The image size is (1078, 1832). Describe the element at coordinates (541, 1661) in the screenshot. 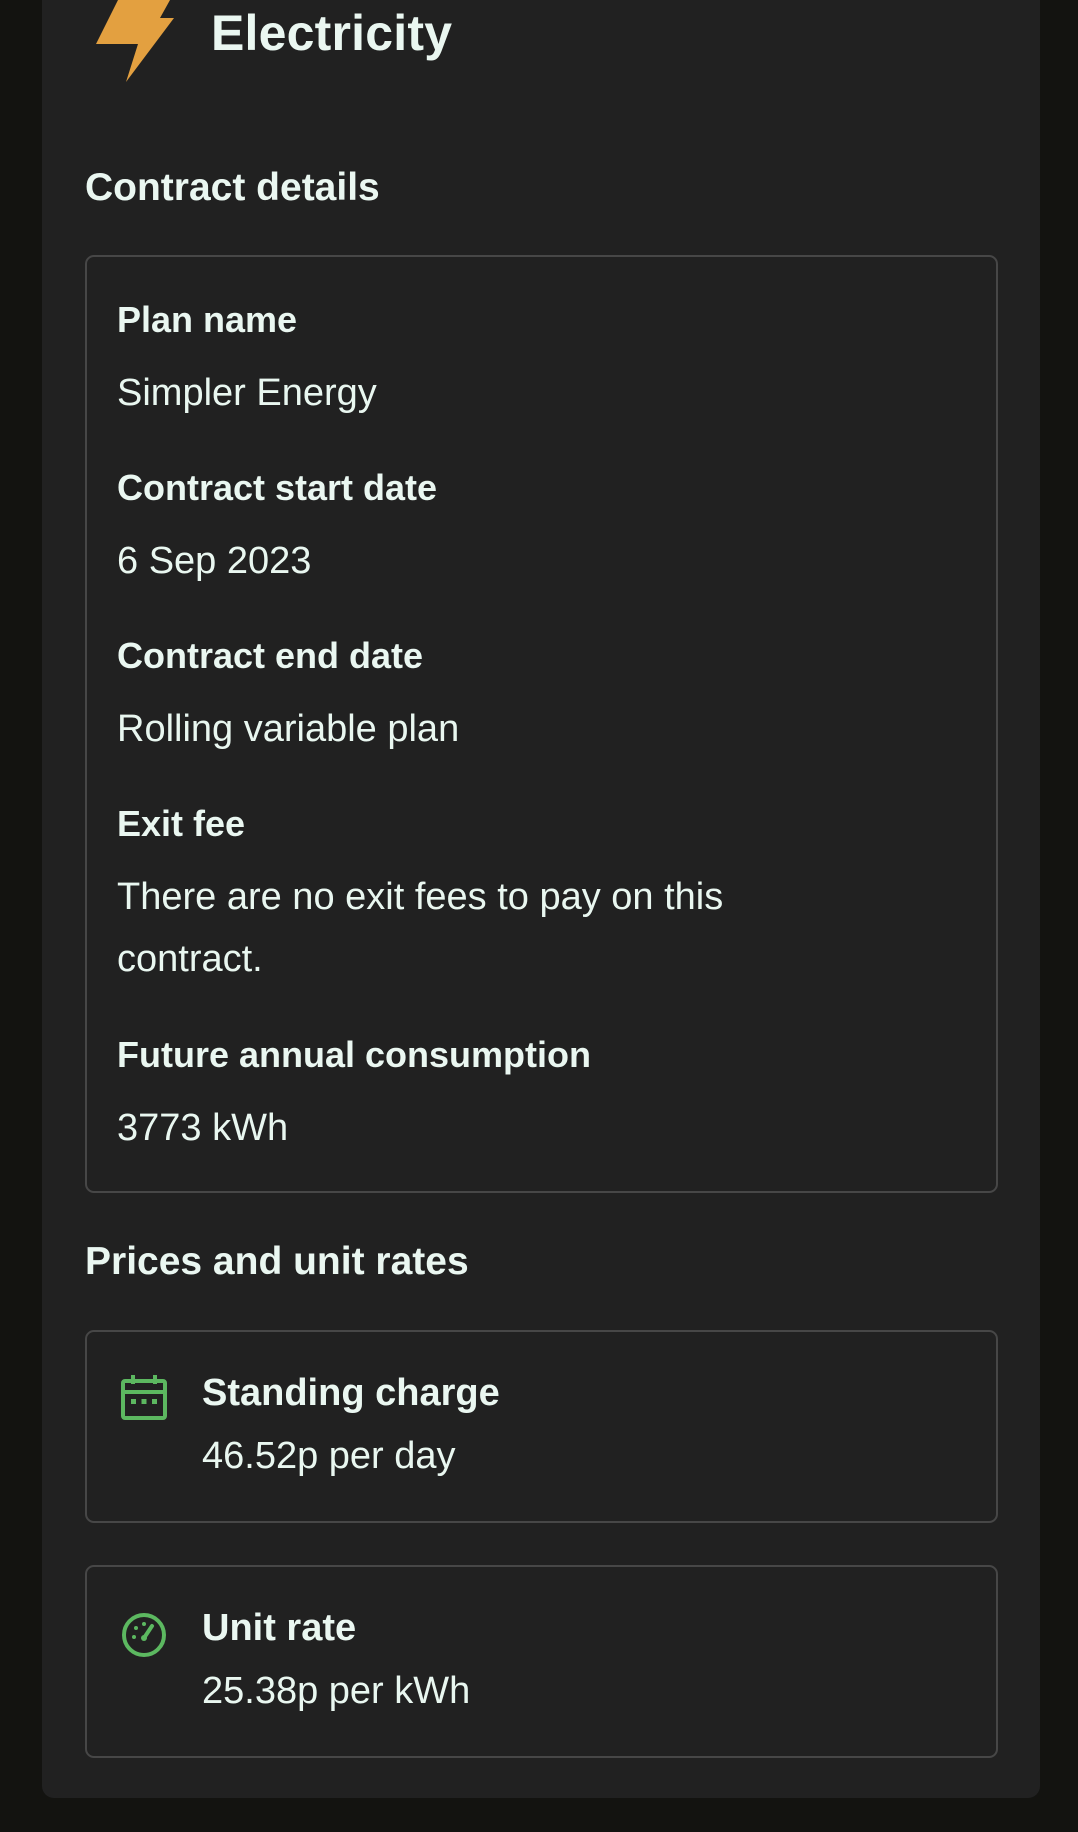

I see `unit-rate-box` at that location.